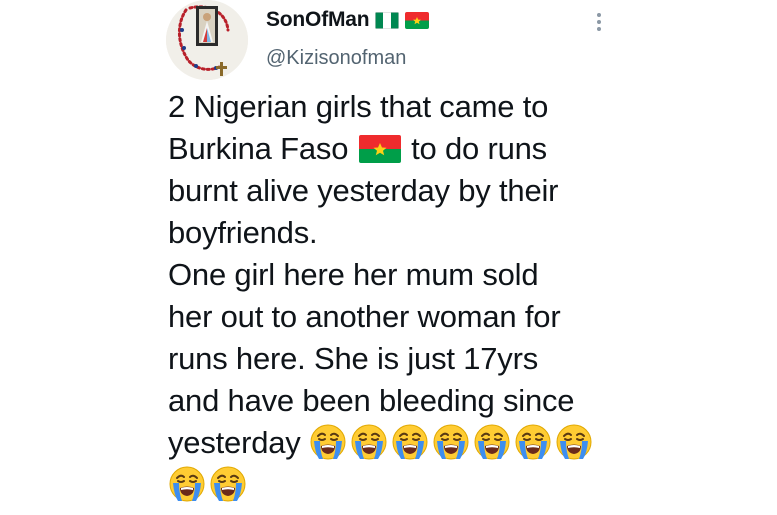  I want to click on avatar, so click(207, 40).